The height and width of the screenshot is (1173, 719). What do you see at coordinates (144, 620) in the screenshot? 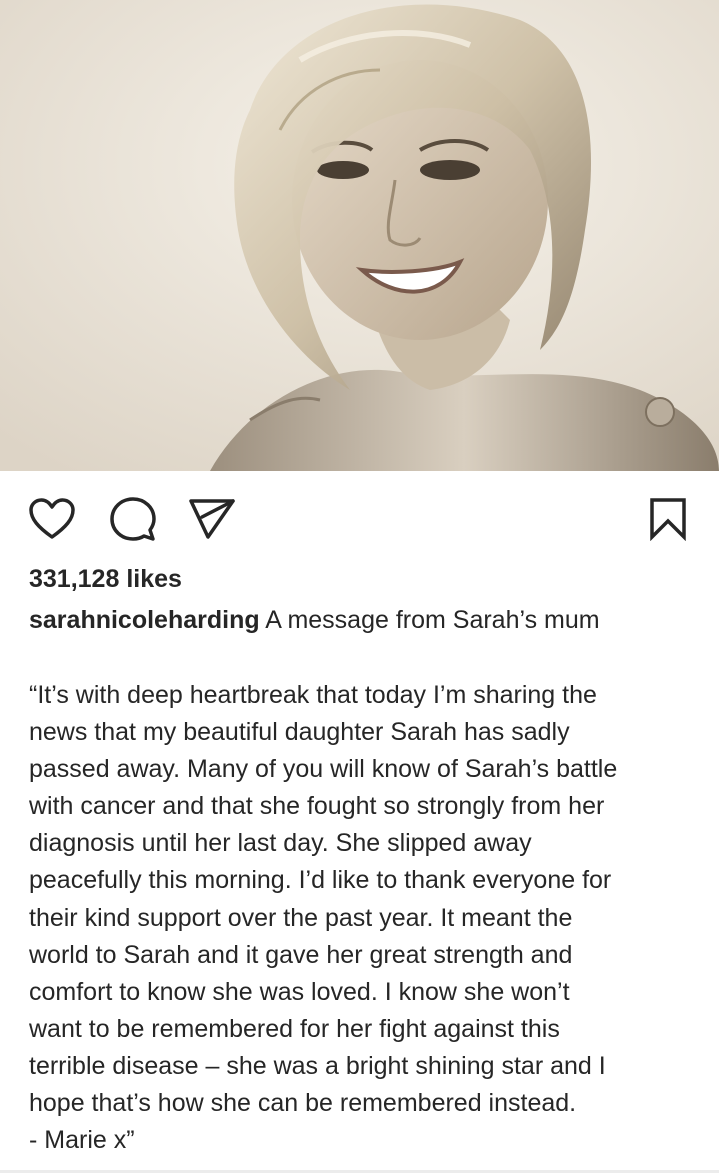
I see `username-link: sarahnicoleharding` at bounding box center [144, 620].